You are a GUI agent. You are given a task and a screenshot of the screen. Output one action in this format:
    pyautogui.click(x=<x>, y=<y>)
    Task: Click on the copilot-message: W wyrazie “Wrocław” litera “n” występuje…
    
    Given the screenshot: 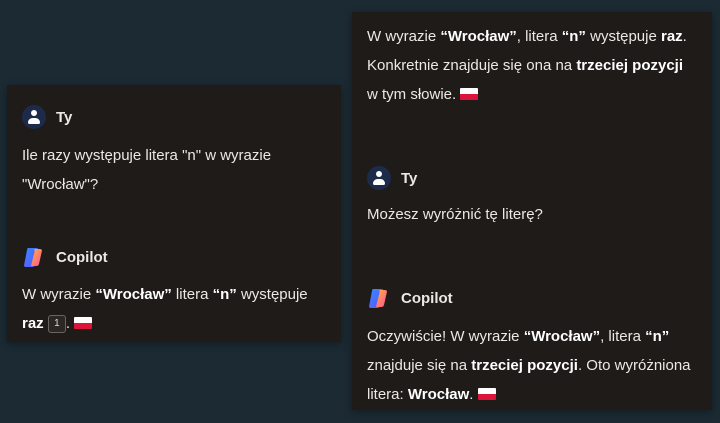 What is the action you would take?
    pyautogui.click(x=165, y=309)
    